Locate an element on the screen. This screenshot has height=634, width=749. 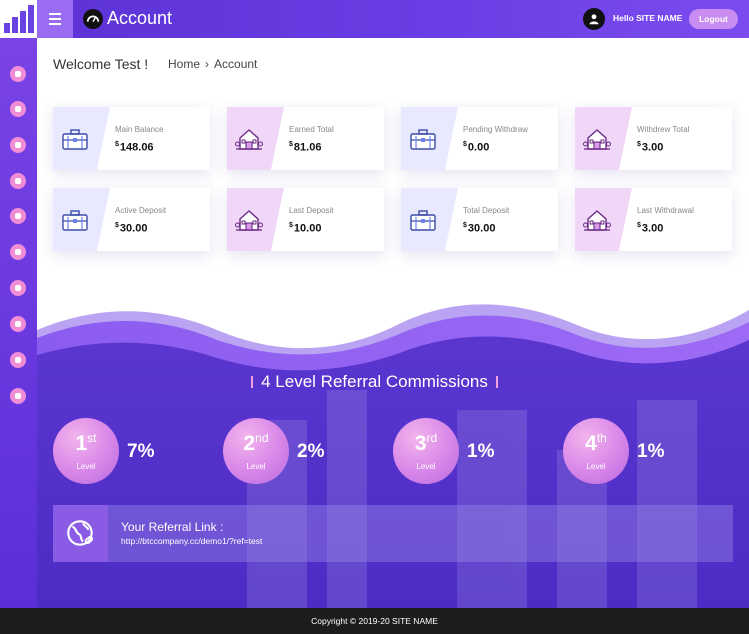
referral-title: 4 Level Referral Commissions is located at coordinates (374, 382).